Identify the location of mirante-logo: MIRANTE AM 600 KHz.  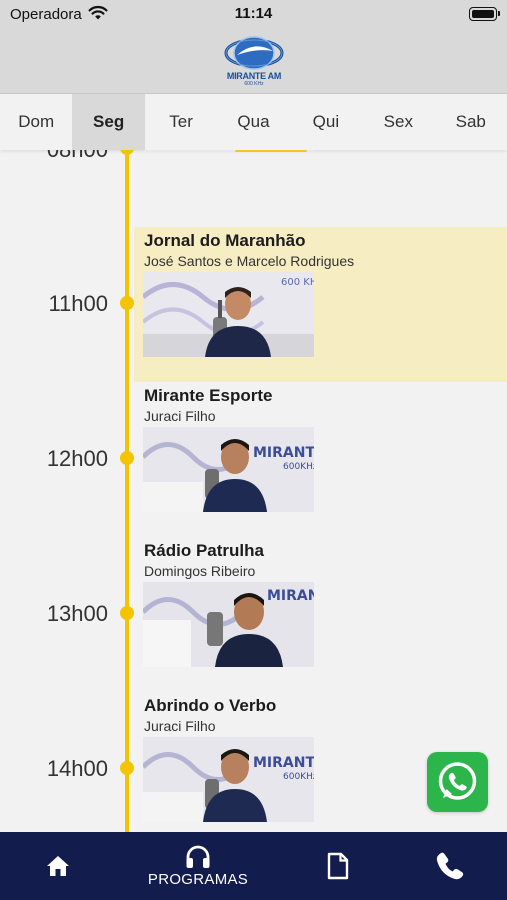
(254, 63).